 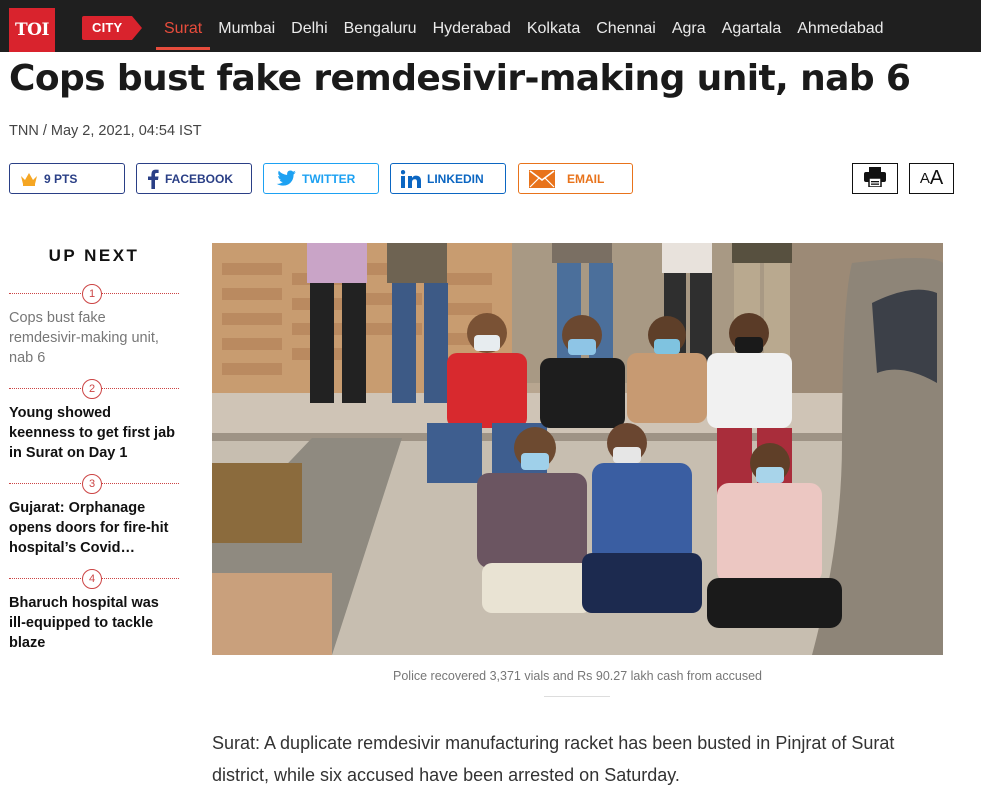 What do you see at coordinates (936, 178) in the screenshot?
I see `font-size-large-glyph: A` at bounding box center [936, 178].